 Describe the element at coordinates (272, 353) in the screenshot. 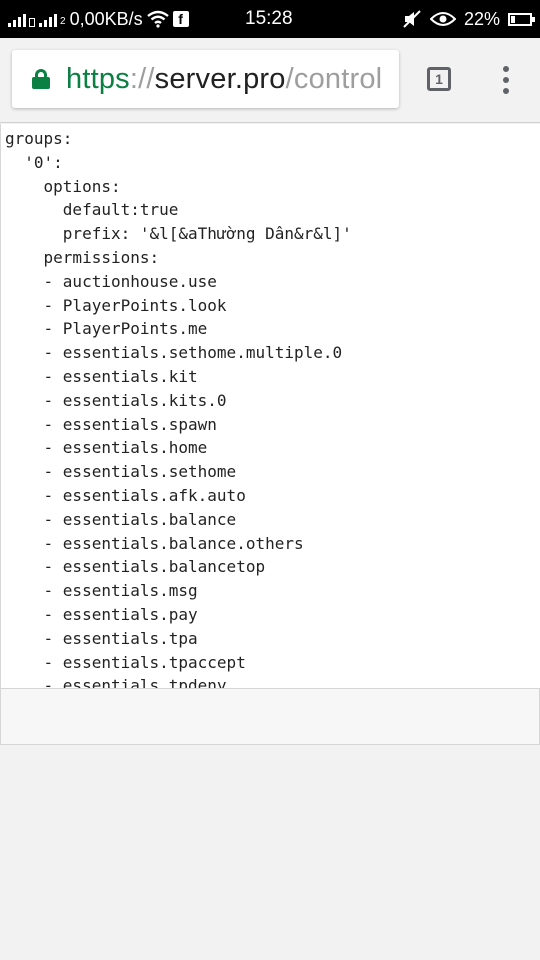

I see `code-line: - essentials.sethome.multiple.0` at that location.